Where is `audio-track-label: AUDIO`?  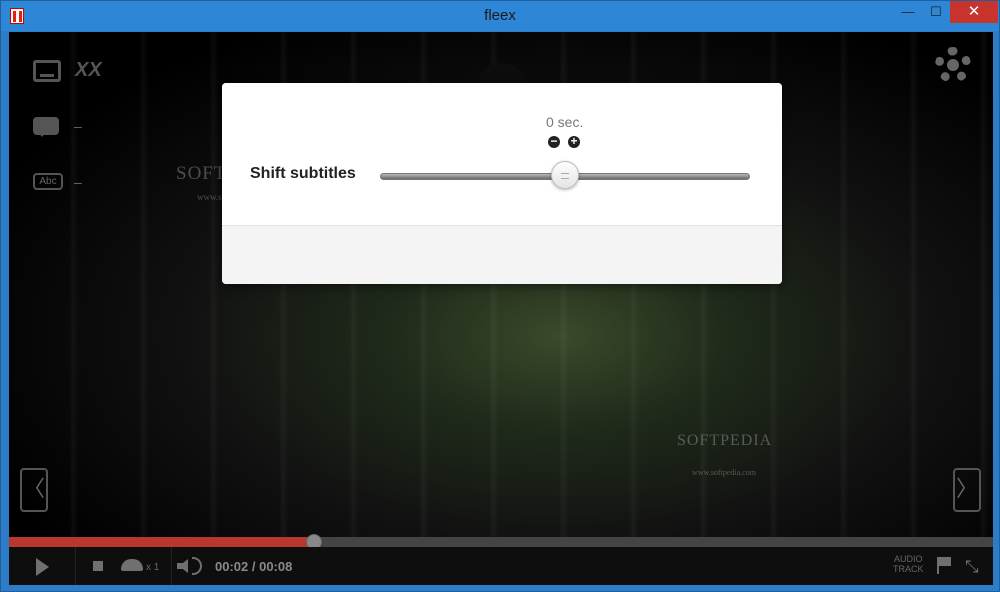
audio-track-label: AUDIO is located at coordinates (908, 559).